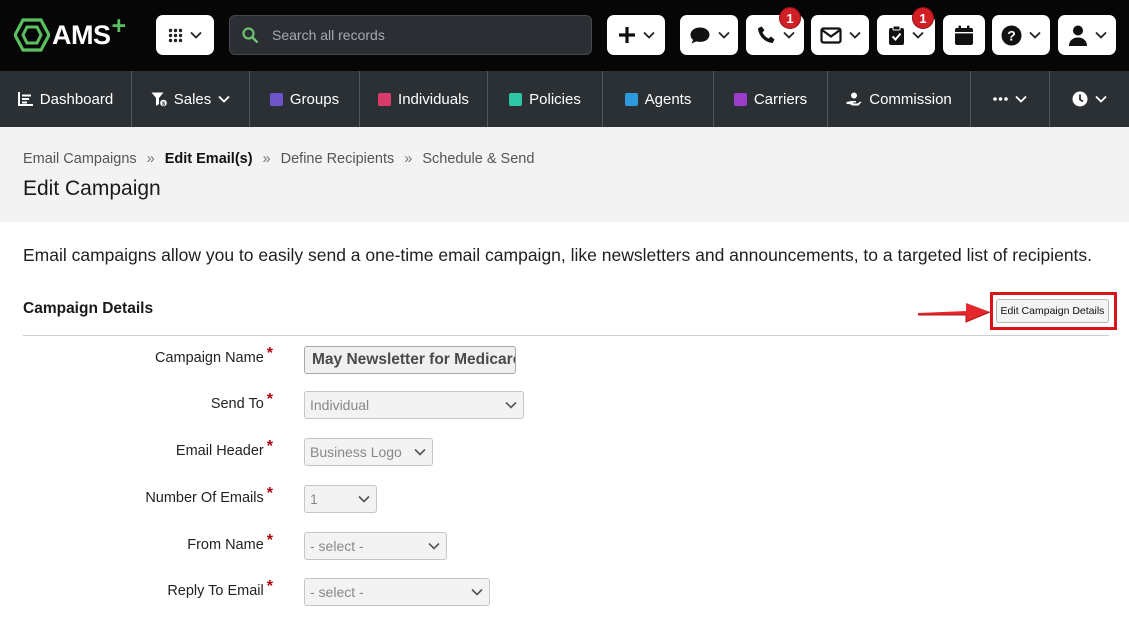 The height and width of the screenshot is (638, 1129). I want to click on help-button: ?, so click(1021, 35).